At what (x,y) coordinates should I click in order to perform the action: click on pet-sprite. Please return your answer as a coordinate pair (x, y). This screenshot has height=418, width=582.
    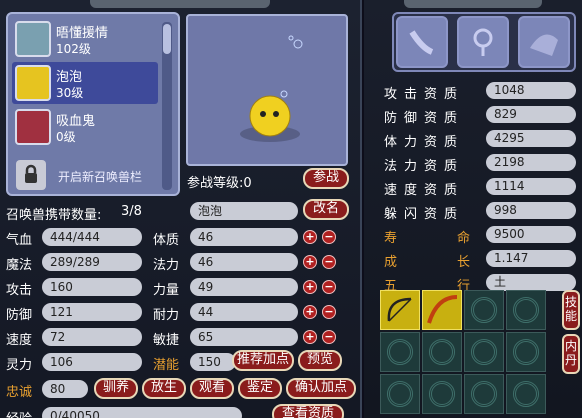
    Looking at the image, I should click on (271, 88).